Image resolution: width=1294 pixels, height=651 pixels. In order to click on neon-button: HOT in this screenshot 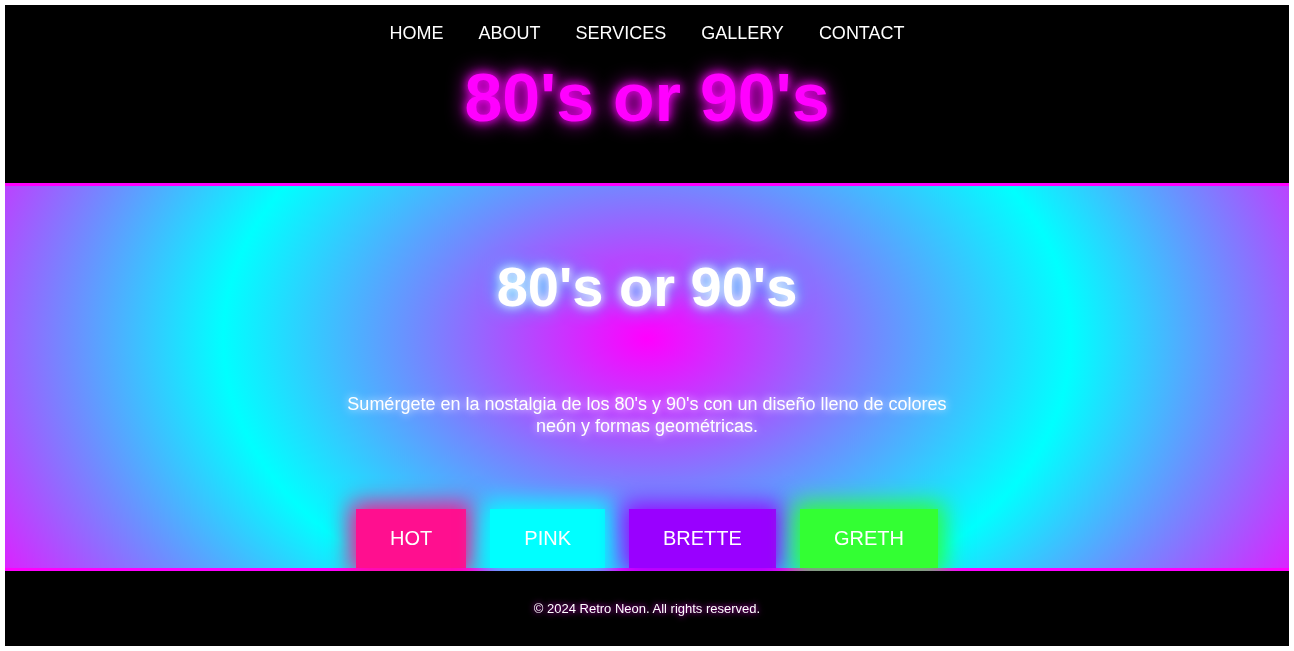, I will do `click(411, 538)`.